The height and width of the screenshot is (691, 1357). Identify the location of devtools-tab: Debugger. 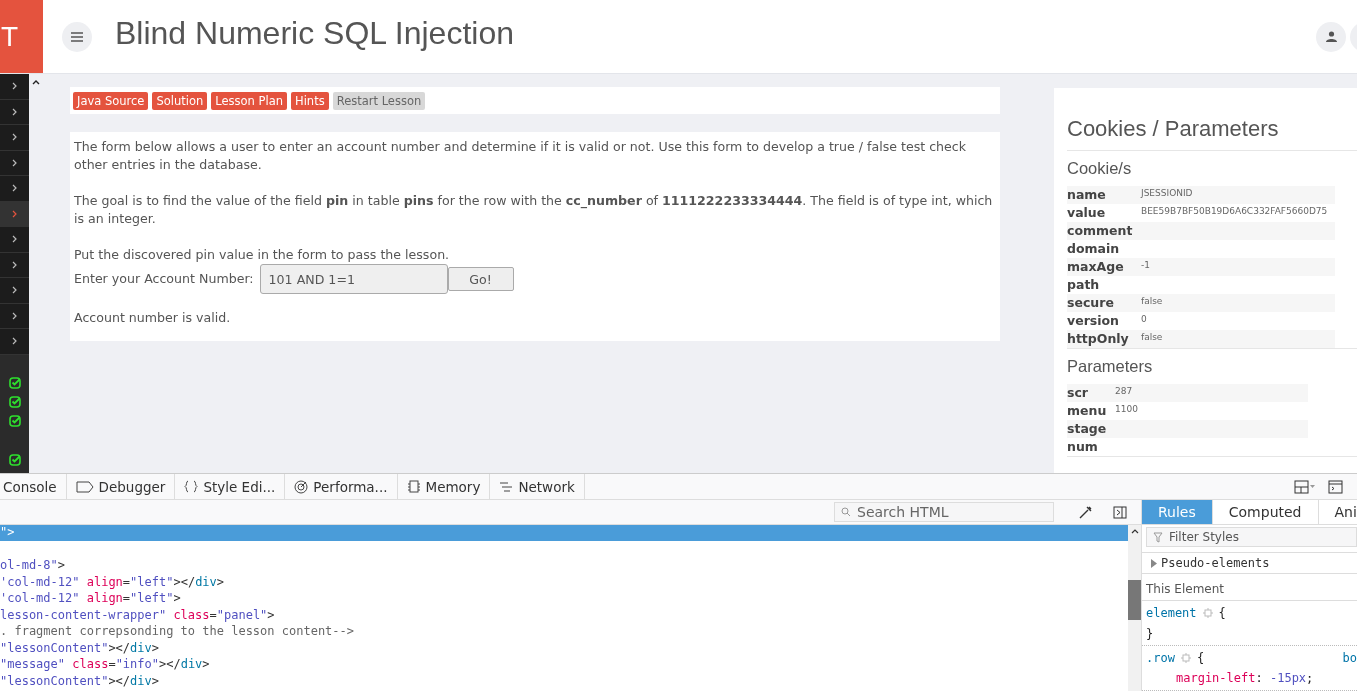
(121, 486).